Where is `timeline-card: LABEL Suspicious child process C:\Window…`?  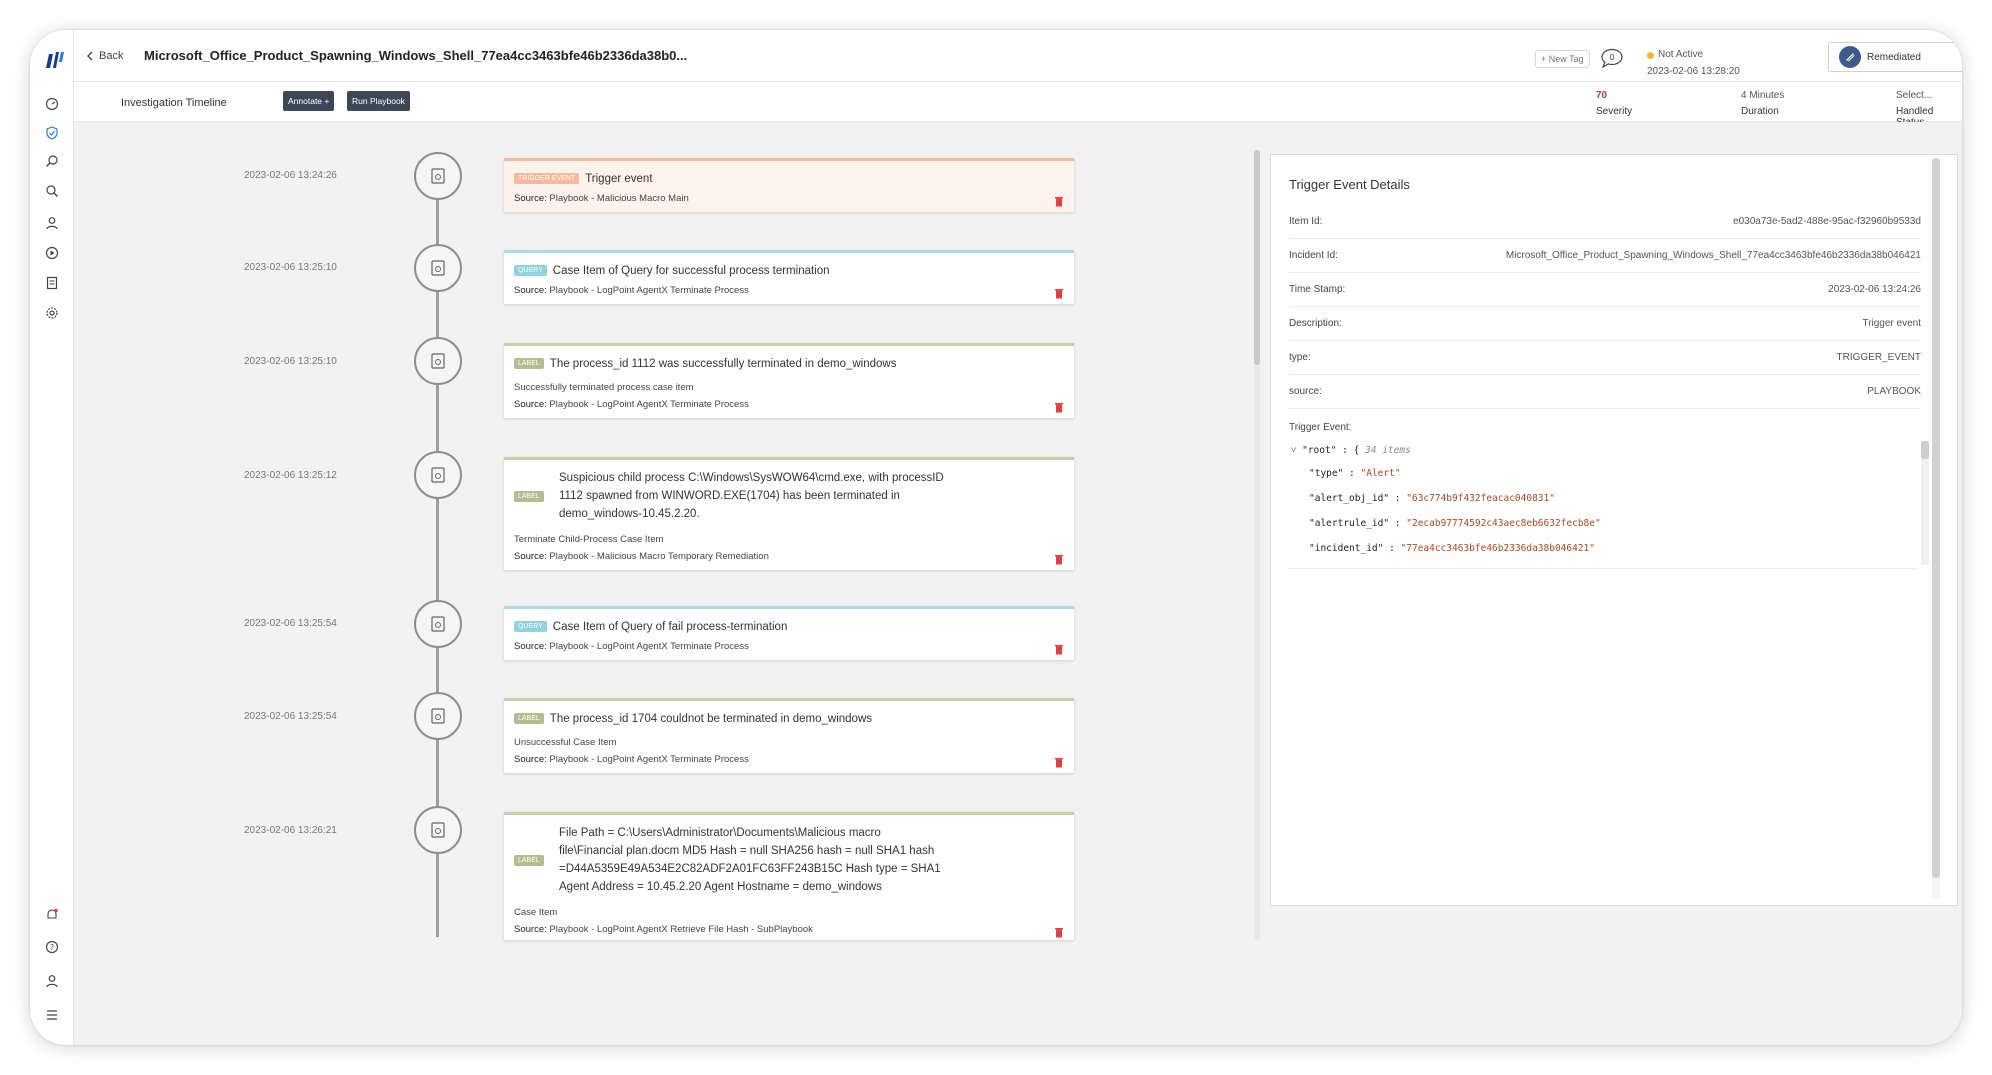 timeline-card: LABEL Suspicious child process C:\Window… is located at coordinates (789, 513).